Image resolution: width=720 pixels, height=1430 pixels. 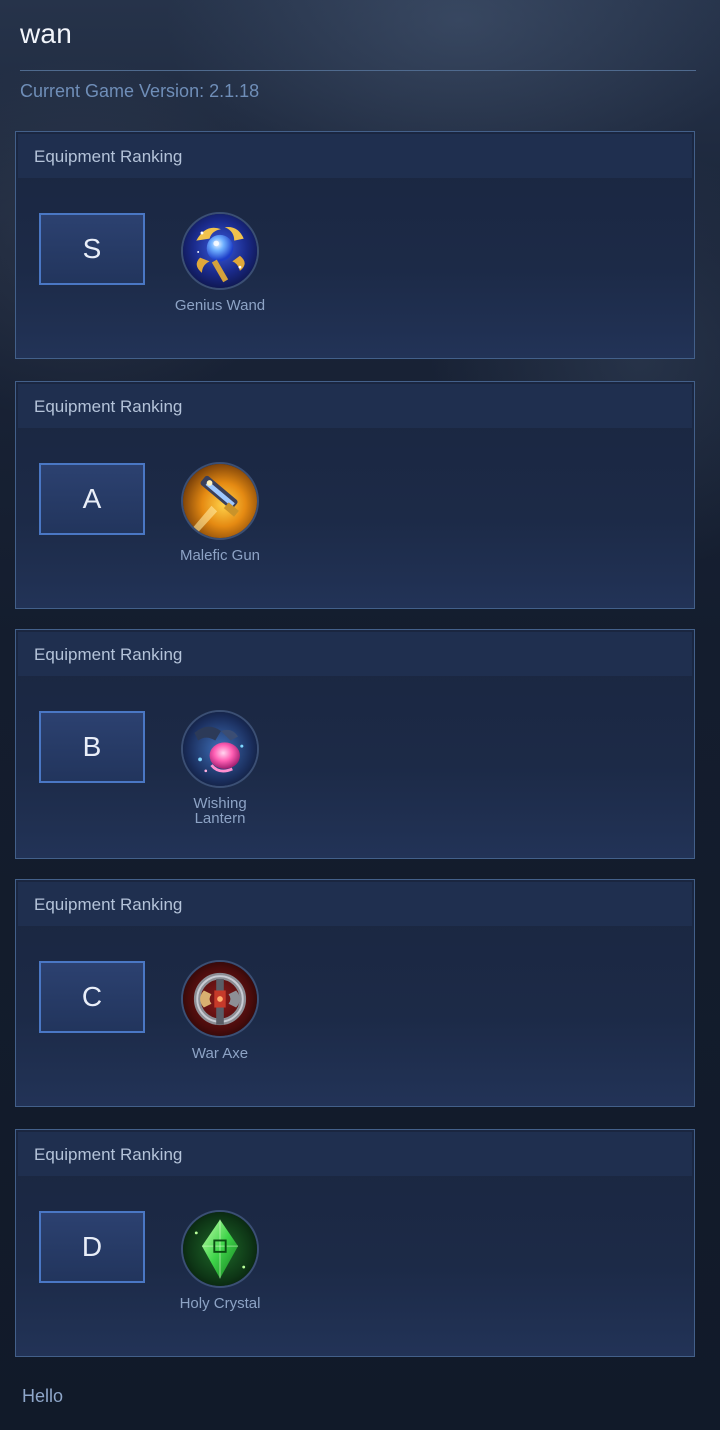 What do you see at coordinates (220, 811) in the screenshot?
I see `equipment-name: Wishing Lantern` at bounding box center [220, 811].